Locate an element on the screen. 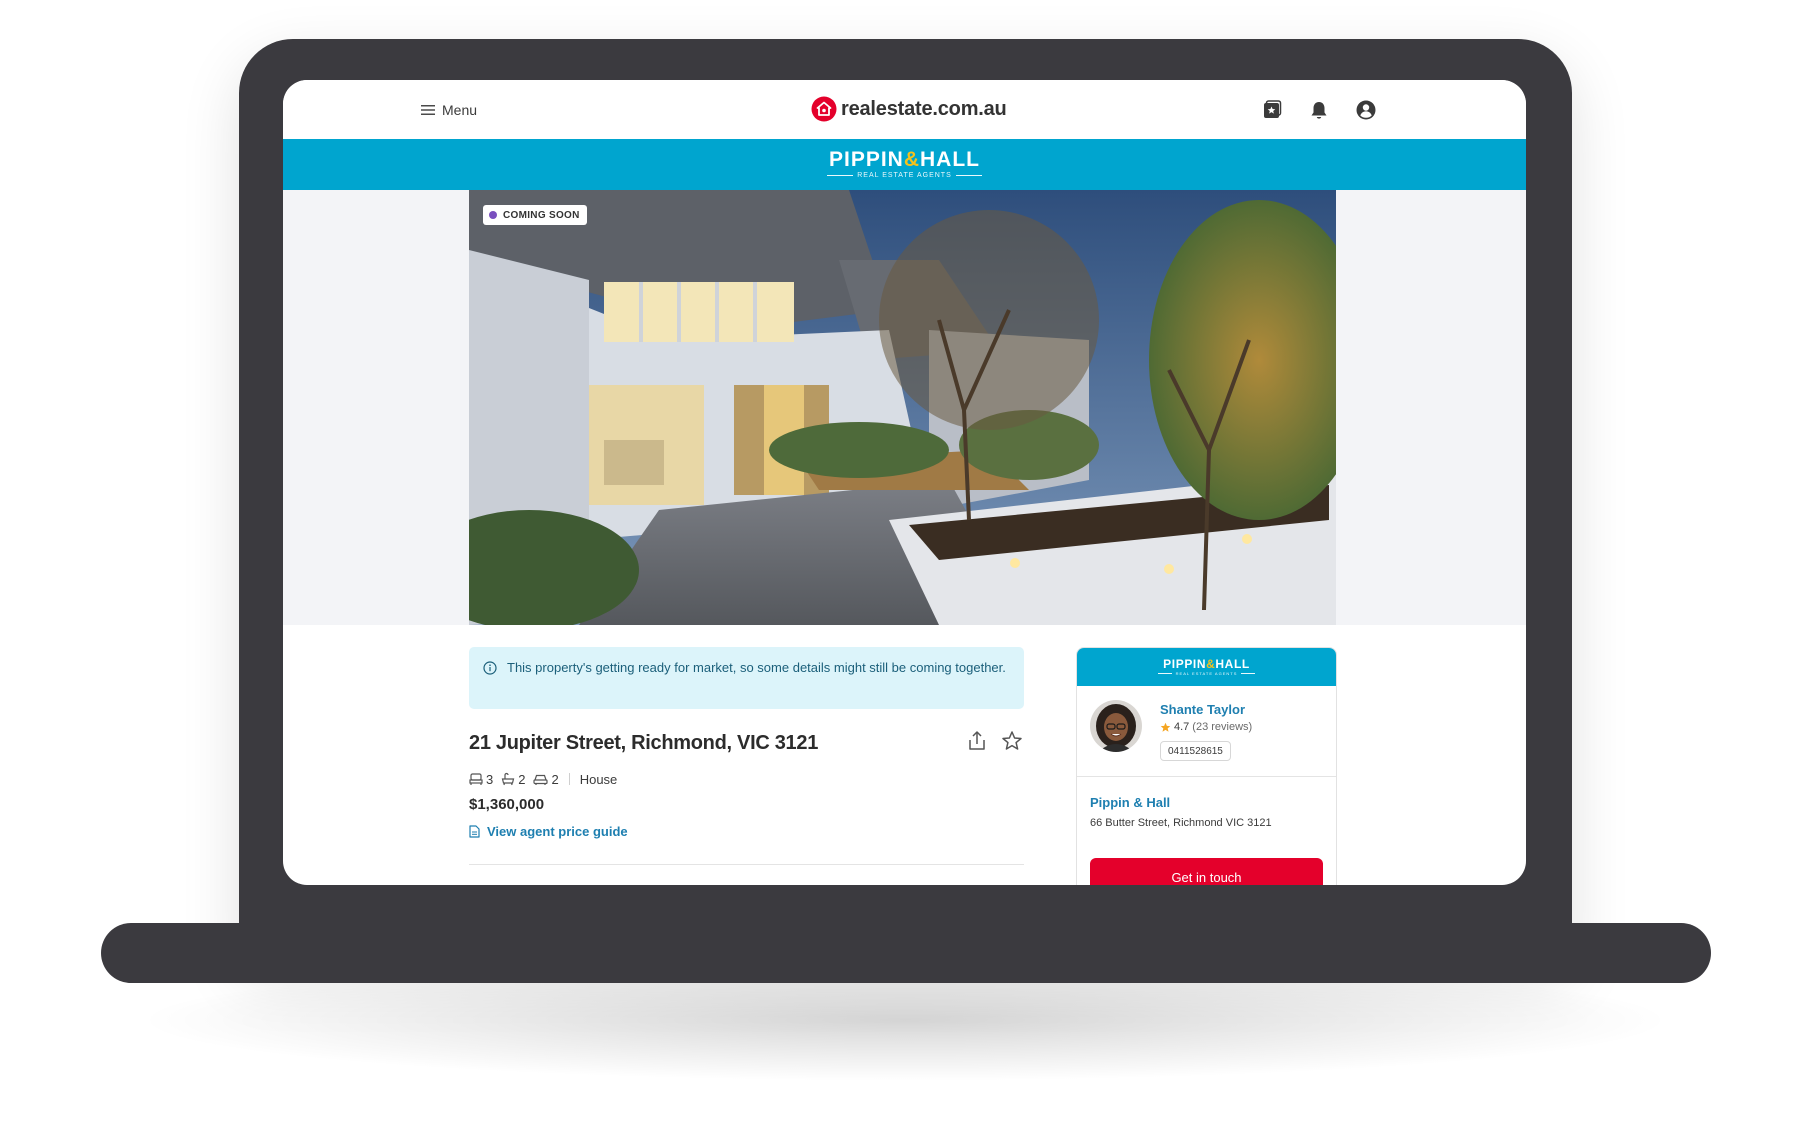  coming-soon-badge: COMING SOON is located at coordinates (535, 215).